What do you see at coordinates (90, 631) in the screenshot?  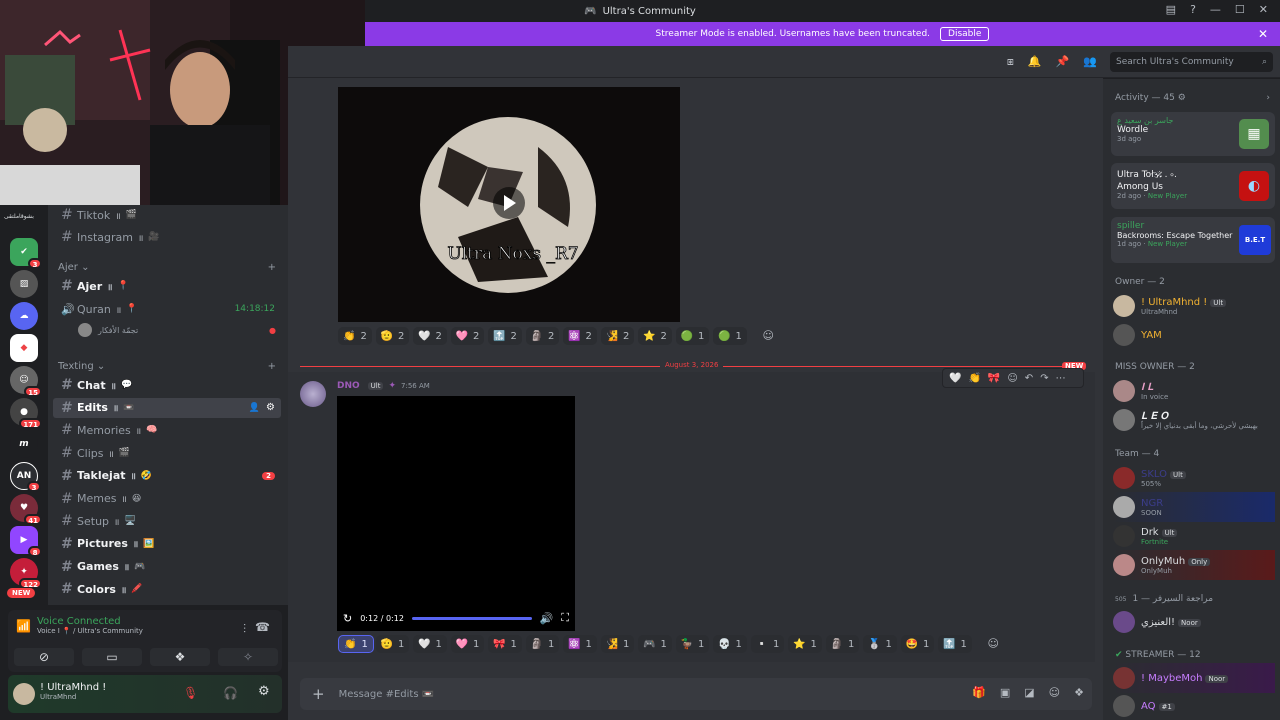 I see `voice-channel-name: Voice I 📍 / Ultra's Community` at bounding box center [90, 631].